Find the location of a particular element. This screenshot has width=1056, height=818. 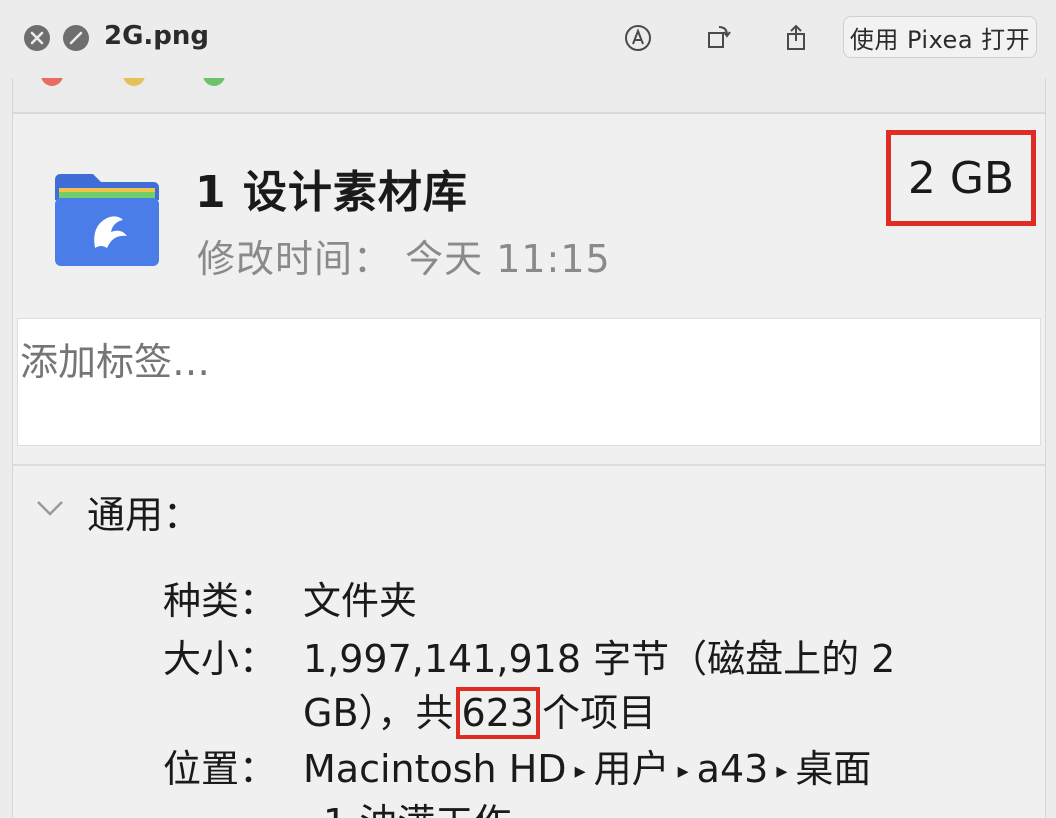

open-with-pixea-button: 使用 Pixea 打开 is located at coordinates (940, 37).